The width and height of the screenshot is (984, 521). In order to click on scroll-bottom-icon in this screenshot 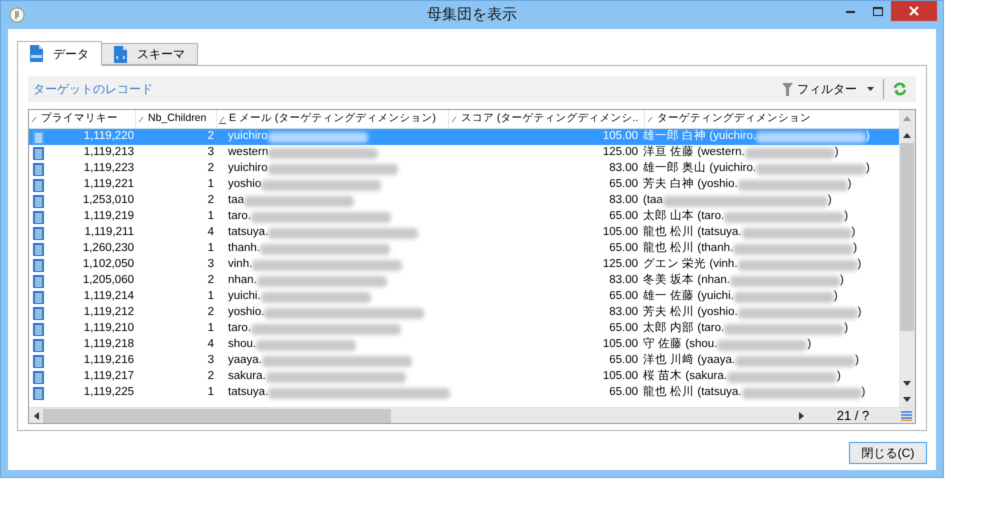, I will do `click(907, 399)`.